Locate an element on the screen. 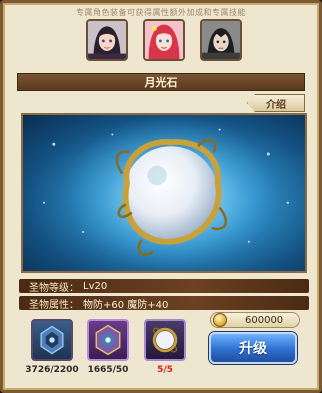  character-portraits is located at coordinates (161, 42).